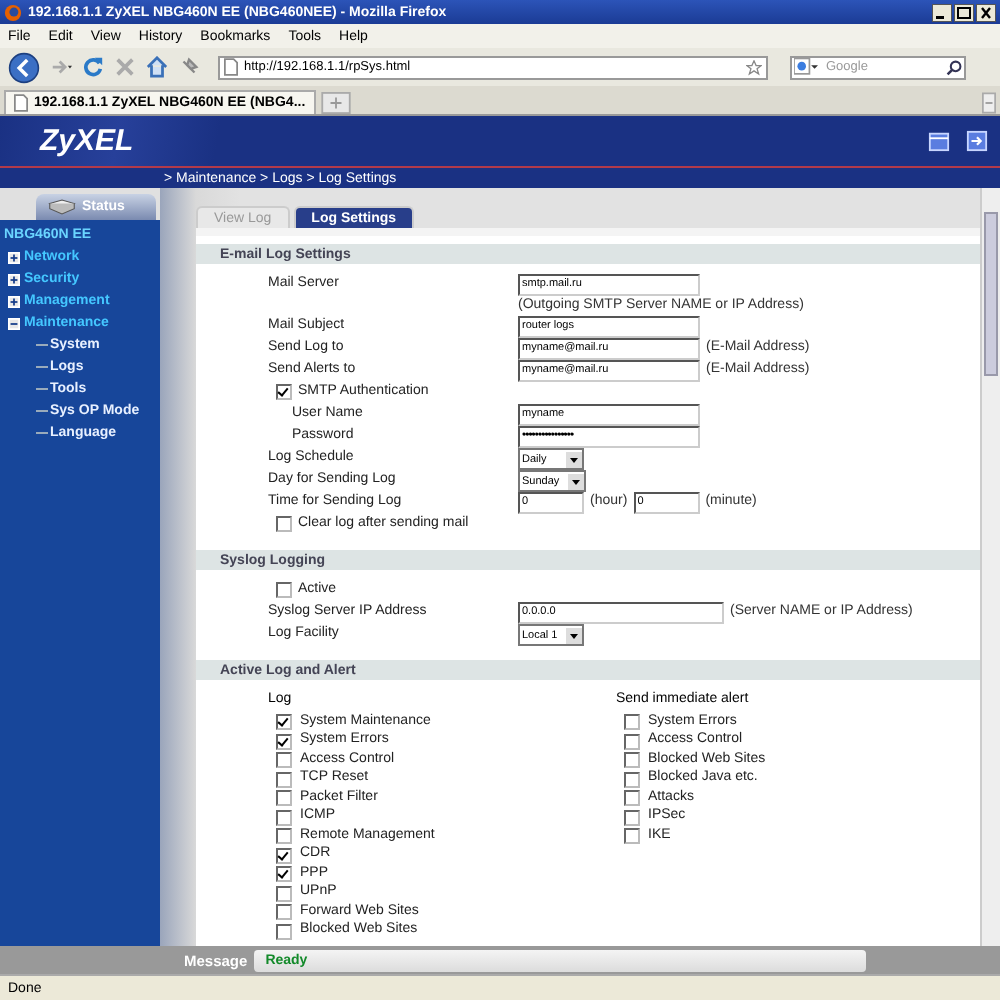 The width and height of the screenshot is (1000, 1000). What do you see at coordinates (806, 67) in the screenshot?
I see `search-engine-icon` at bounding box center [806, 67].